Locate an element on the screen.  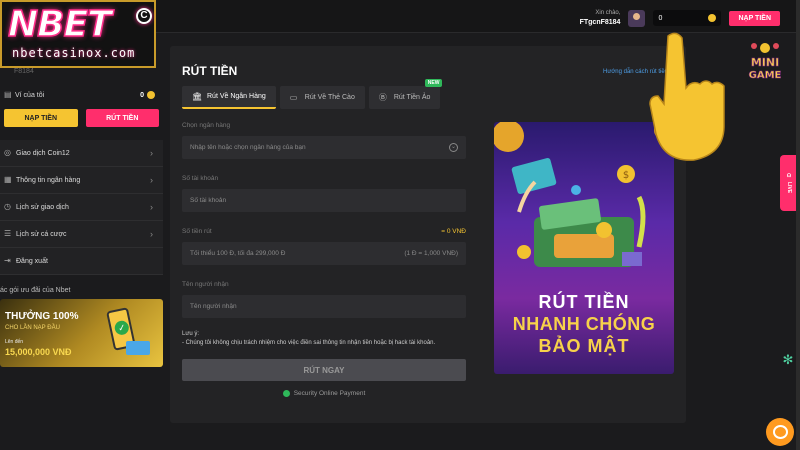
logo-text: NBET is located at coordinates (59, 24).